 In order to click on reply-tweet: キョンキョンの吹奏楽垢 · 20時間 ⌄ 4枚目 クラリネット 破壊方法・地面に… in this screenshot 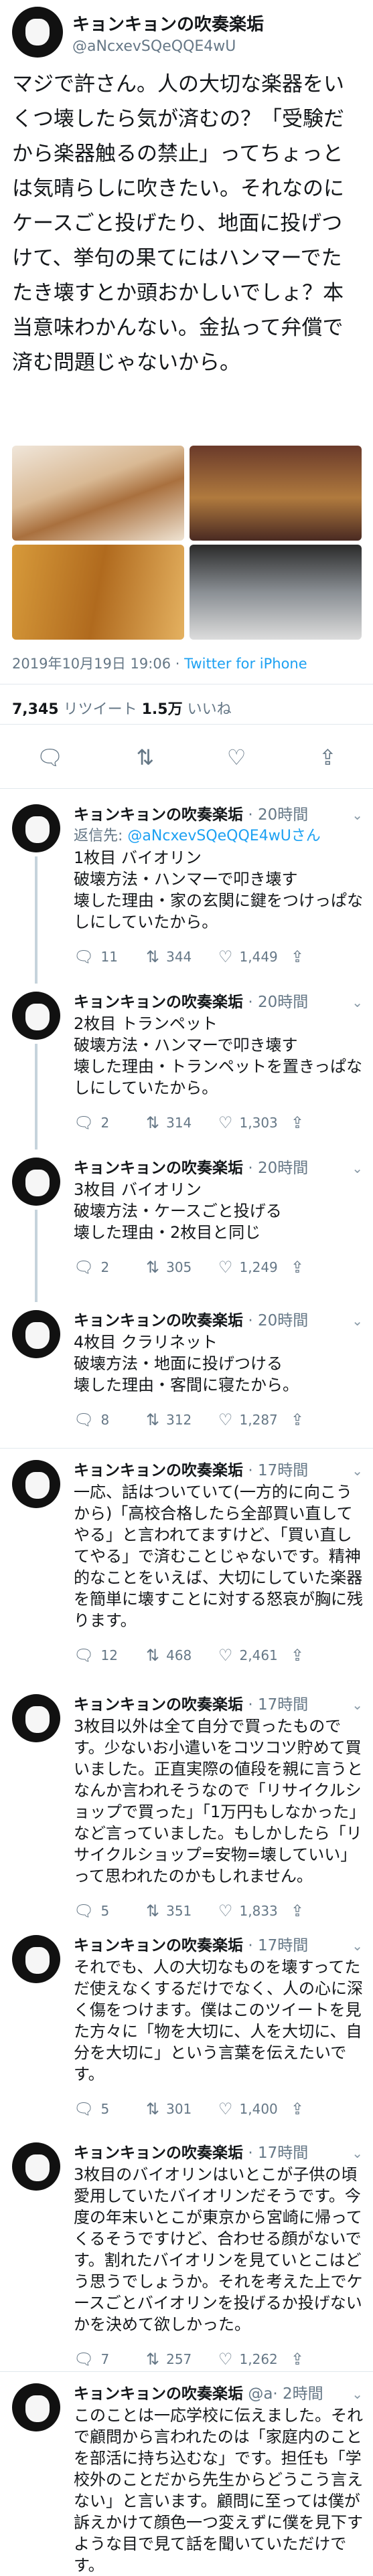, I will do `click(186, 1377)`.